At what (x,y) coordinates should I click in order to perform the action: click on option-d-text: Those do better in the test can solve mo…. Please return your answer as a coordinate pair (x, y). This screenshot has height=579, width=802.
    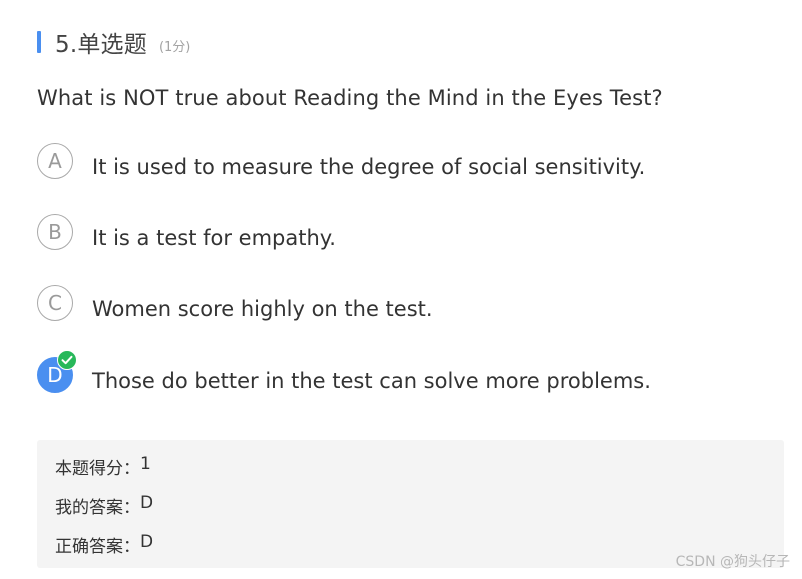
    Looking at the image, I should click on (371, 381).